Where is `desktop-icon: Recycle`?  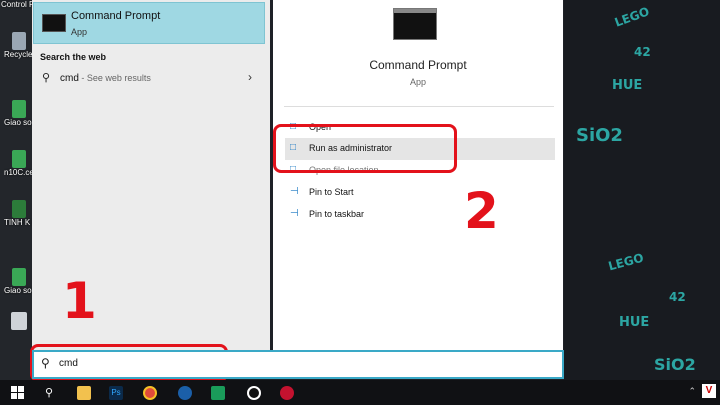
desktop-icon: Recycle is located at coordinates (19, 45).